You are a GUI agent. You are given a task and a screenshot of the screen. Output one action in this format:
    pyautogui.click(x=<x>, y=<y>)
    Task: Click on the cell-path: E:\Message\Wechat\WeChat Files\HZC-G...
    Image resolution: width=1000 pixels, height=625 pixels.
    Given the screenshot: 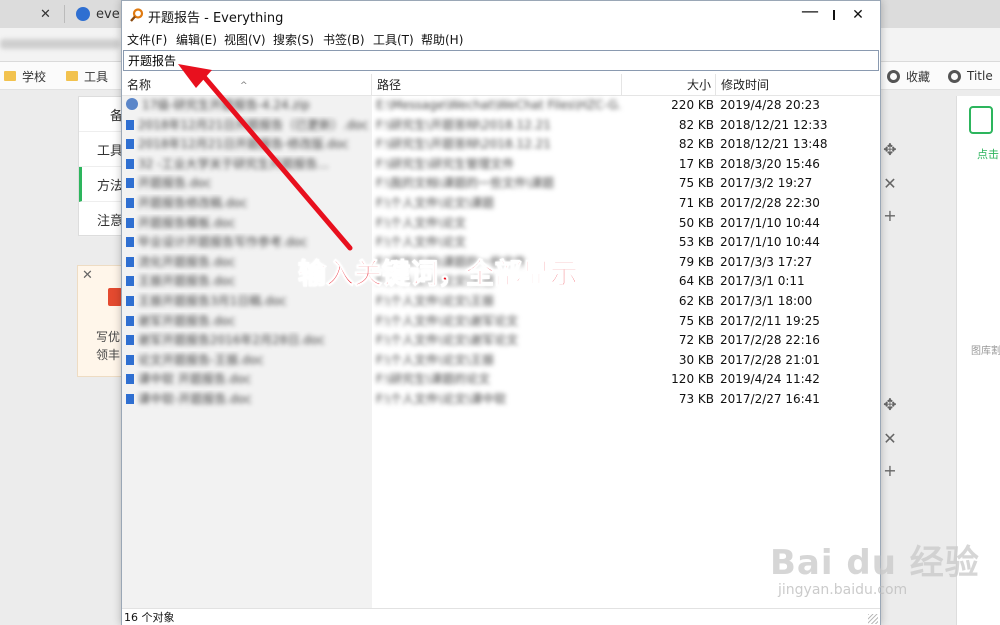 What is the action you would take?
    pyautogui.click(x=498, y=105)
    